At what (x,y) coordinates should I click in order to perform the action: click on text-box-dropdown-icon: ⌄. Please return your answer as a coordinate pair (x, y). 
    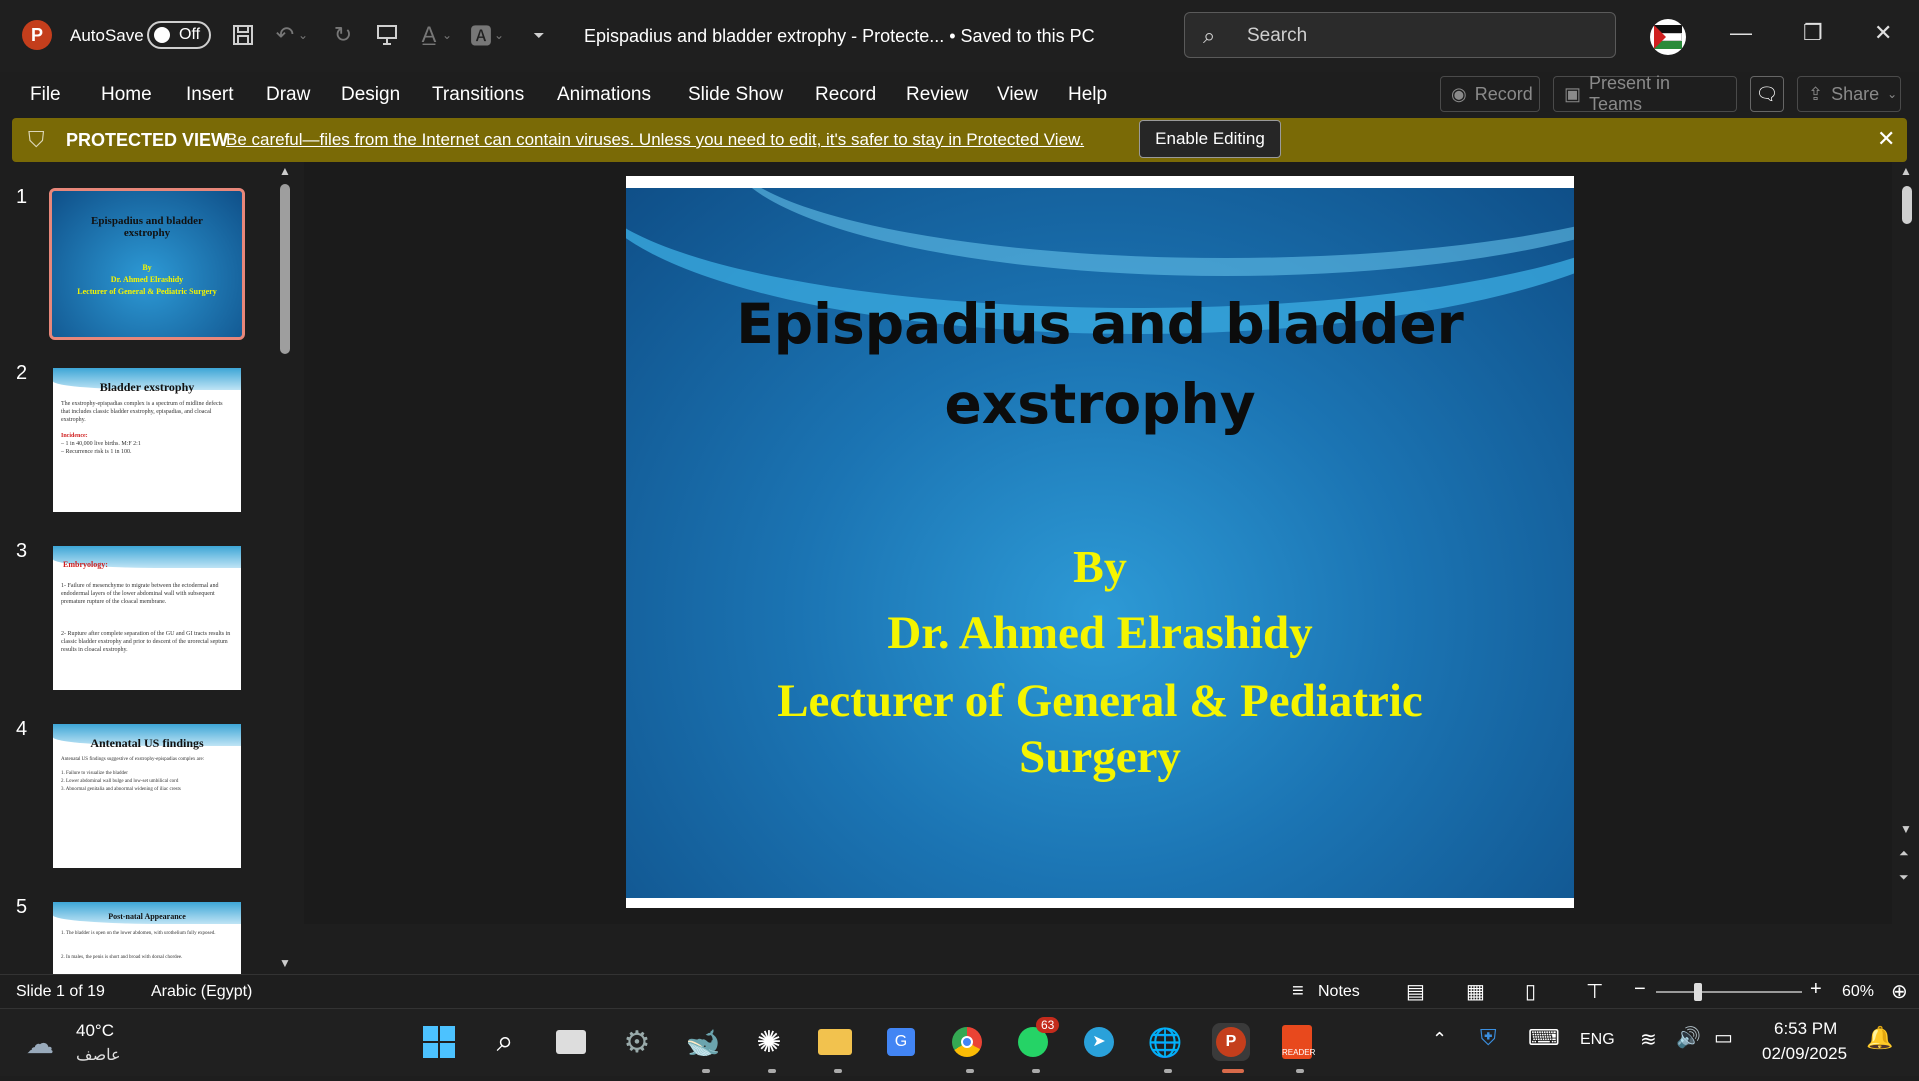
    Looking at the image, I should click on (499, 35).